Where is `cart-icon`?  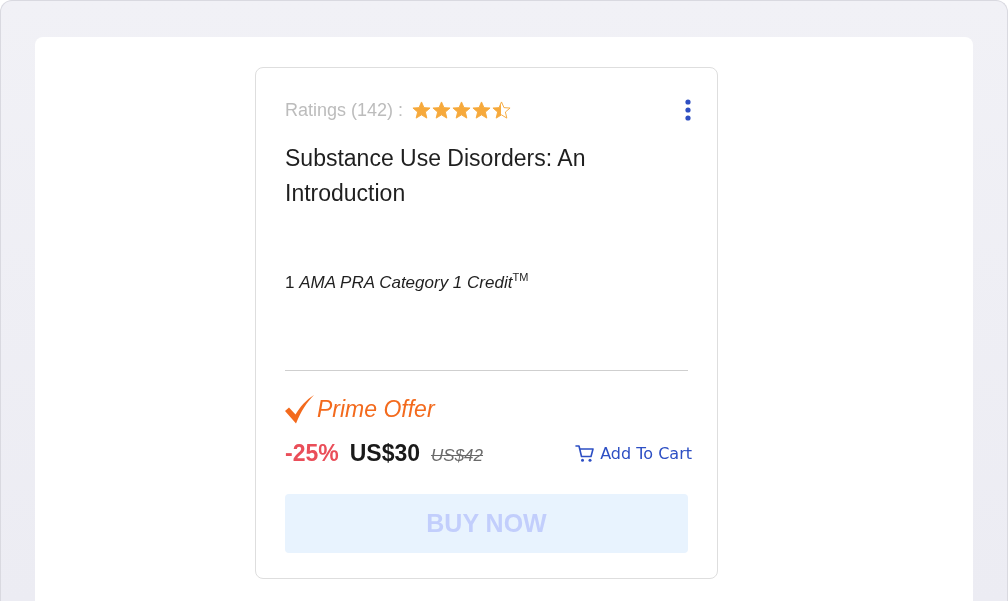 cart-icon is located at coordinates (585, 454).